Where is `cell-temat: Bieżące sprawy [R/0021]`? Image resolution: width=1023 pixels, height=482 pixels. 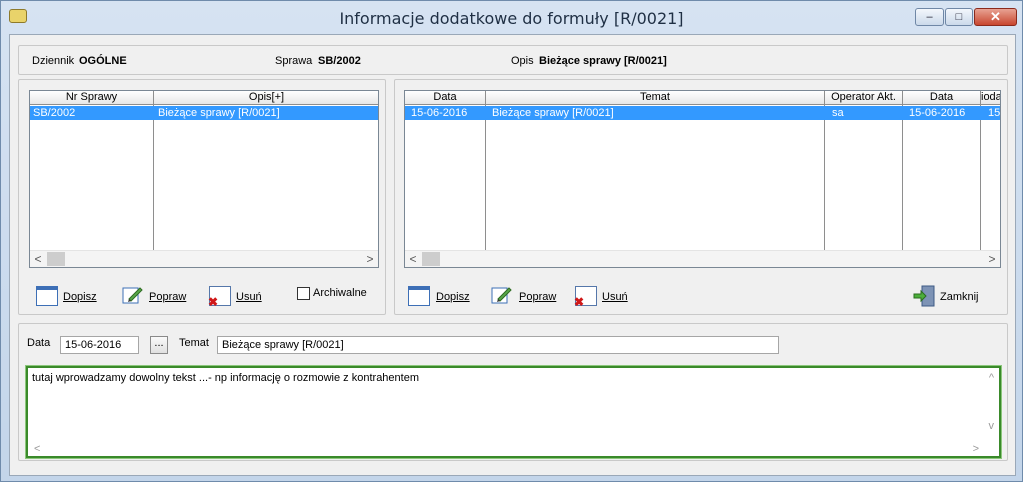
cell-temat: Bieżące sprawy [R/0021] is located at coordinates (553, 113).